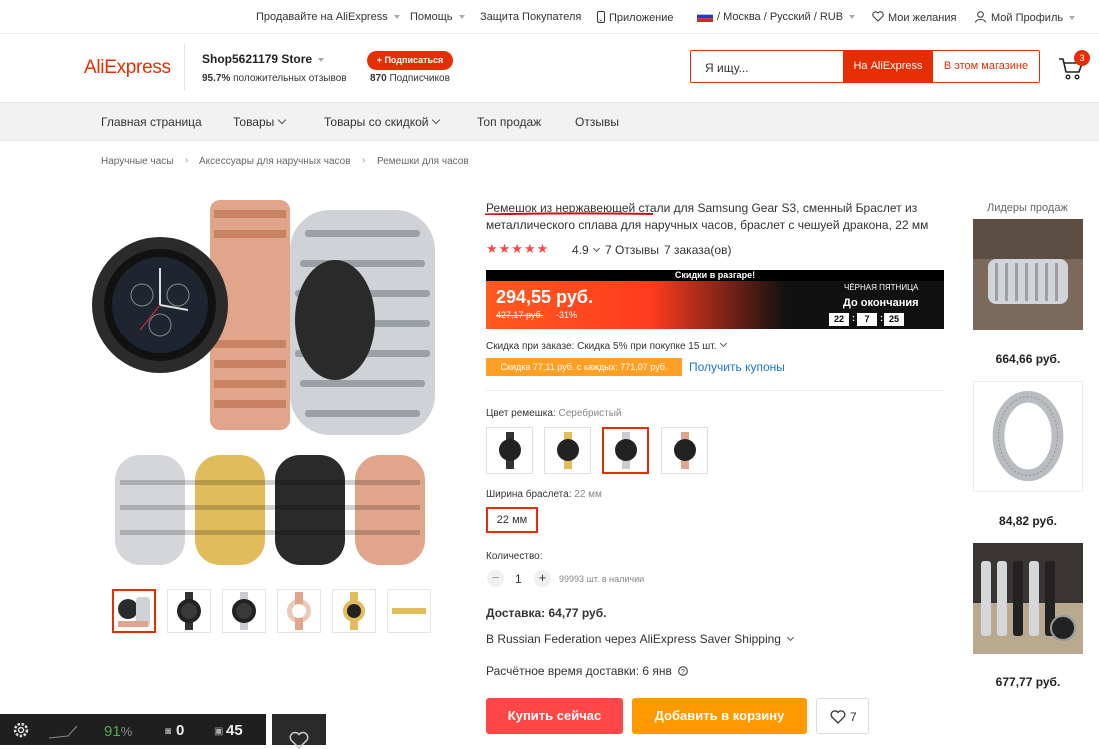 This screenshot has height=749, width=1099. What do you see at coordinates (260, 122) in the screenshot?
I see `nav-products: Товары` at bounding box center [260, 122].